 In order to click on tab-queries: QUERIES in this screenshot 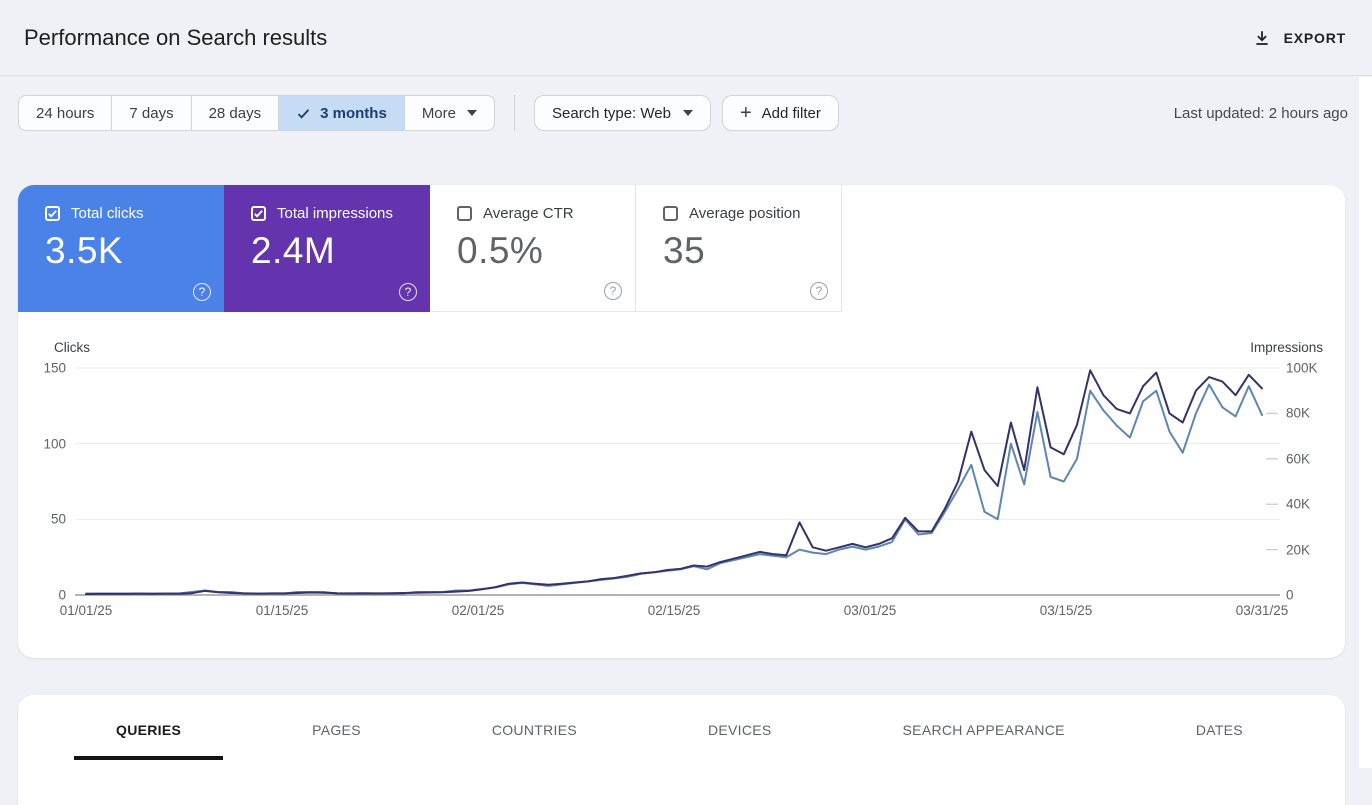, I will do `click(149, 730)`.